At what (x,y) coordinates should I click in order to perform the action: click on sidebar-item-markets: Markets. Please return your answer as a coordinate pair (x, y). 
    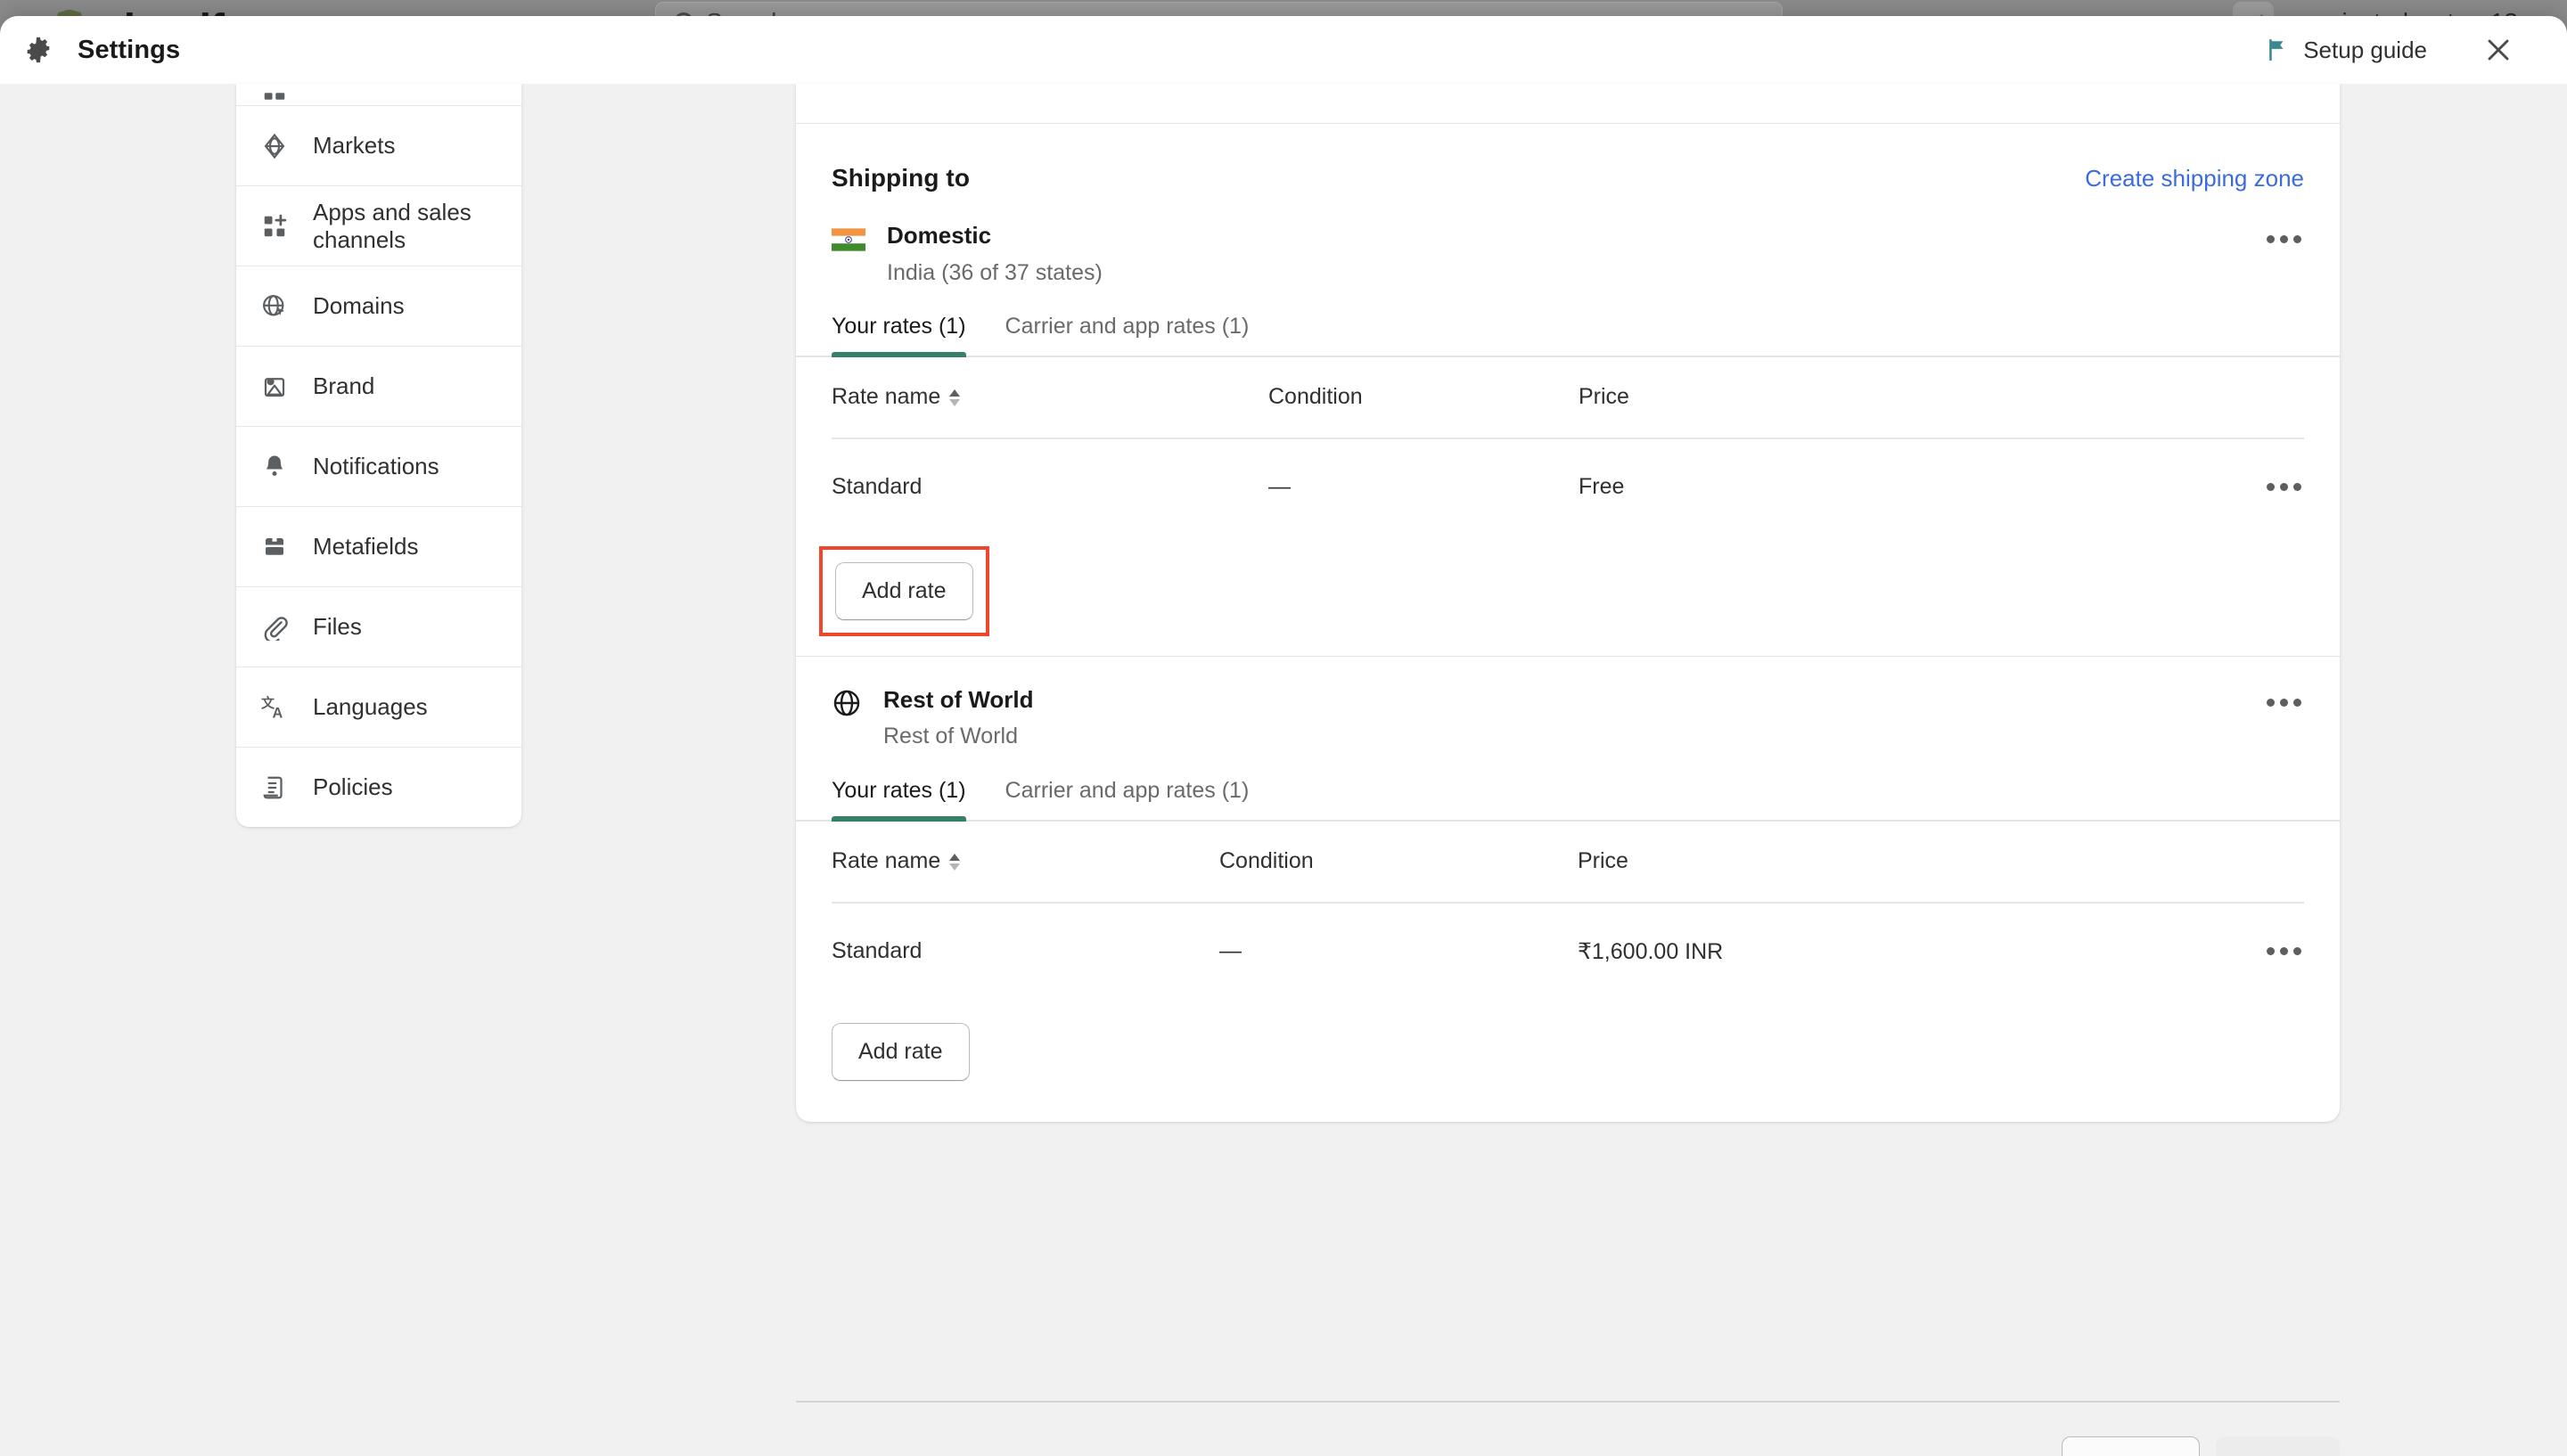
    Looking at the image, I should click on (379, 145).